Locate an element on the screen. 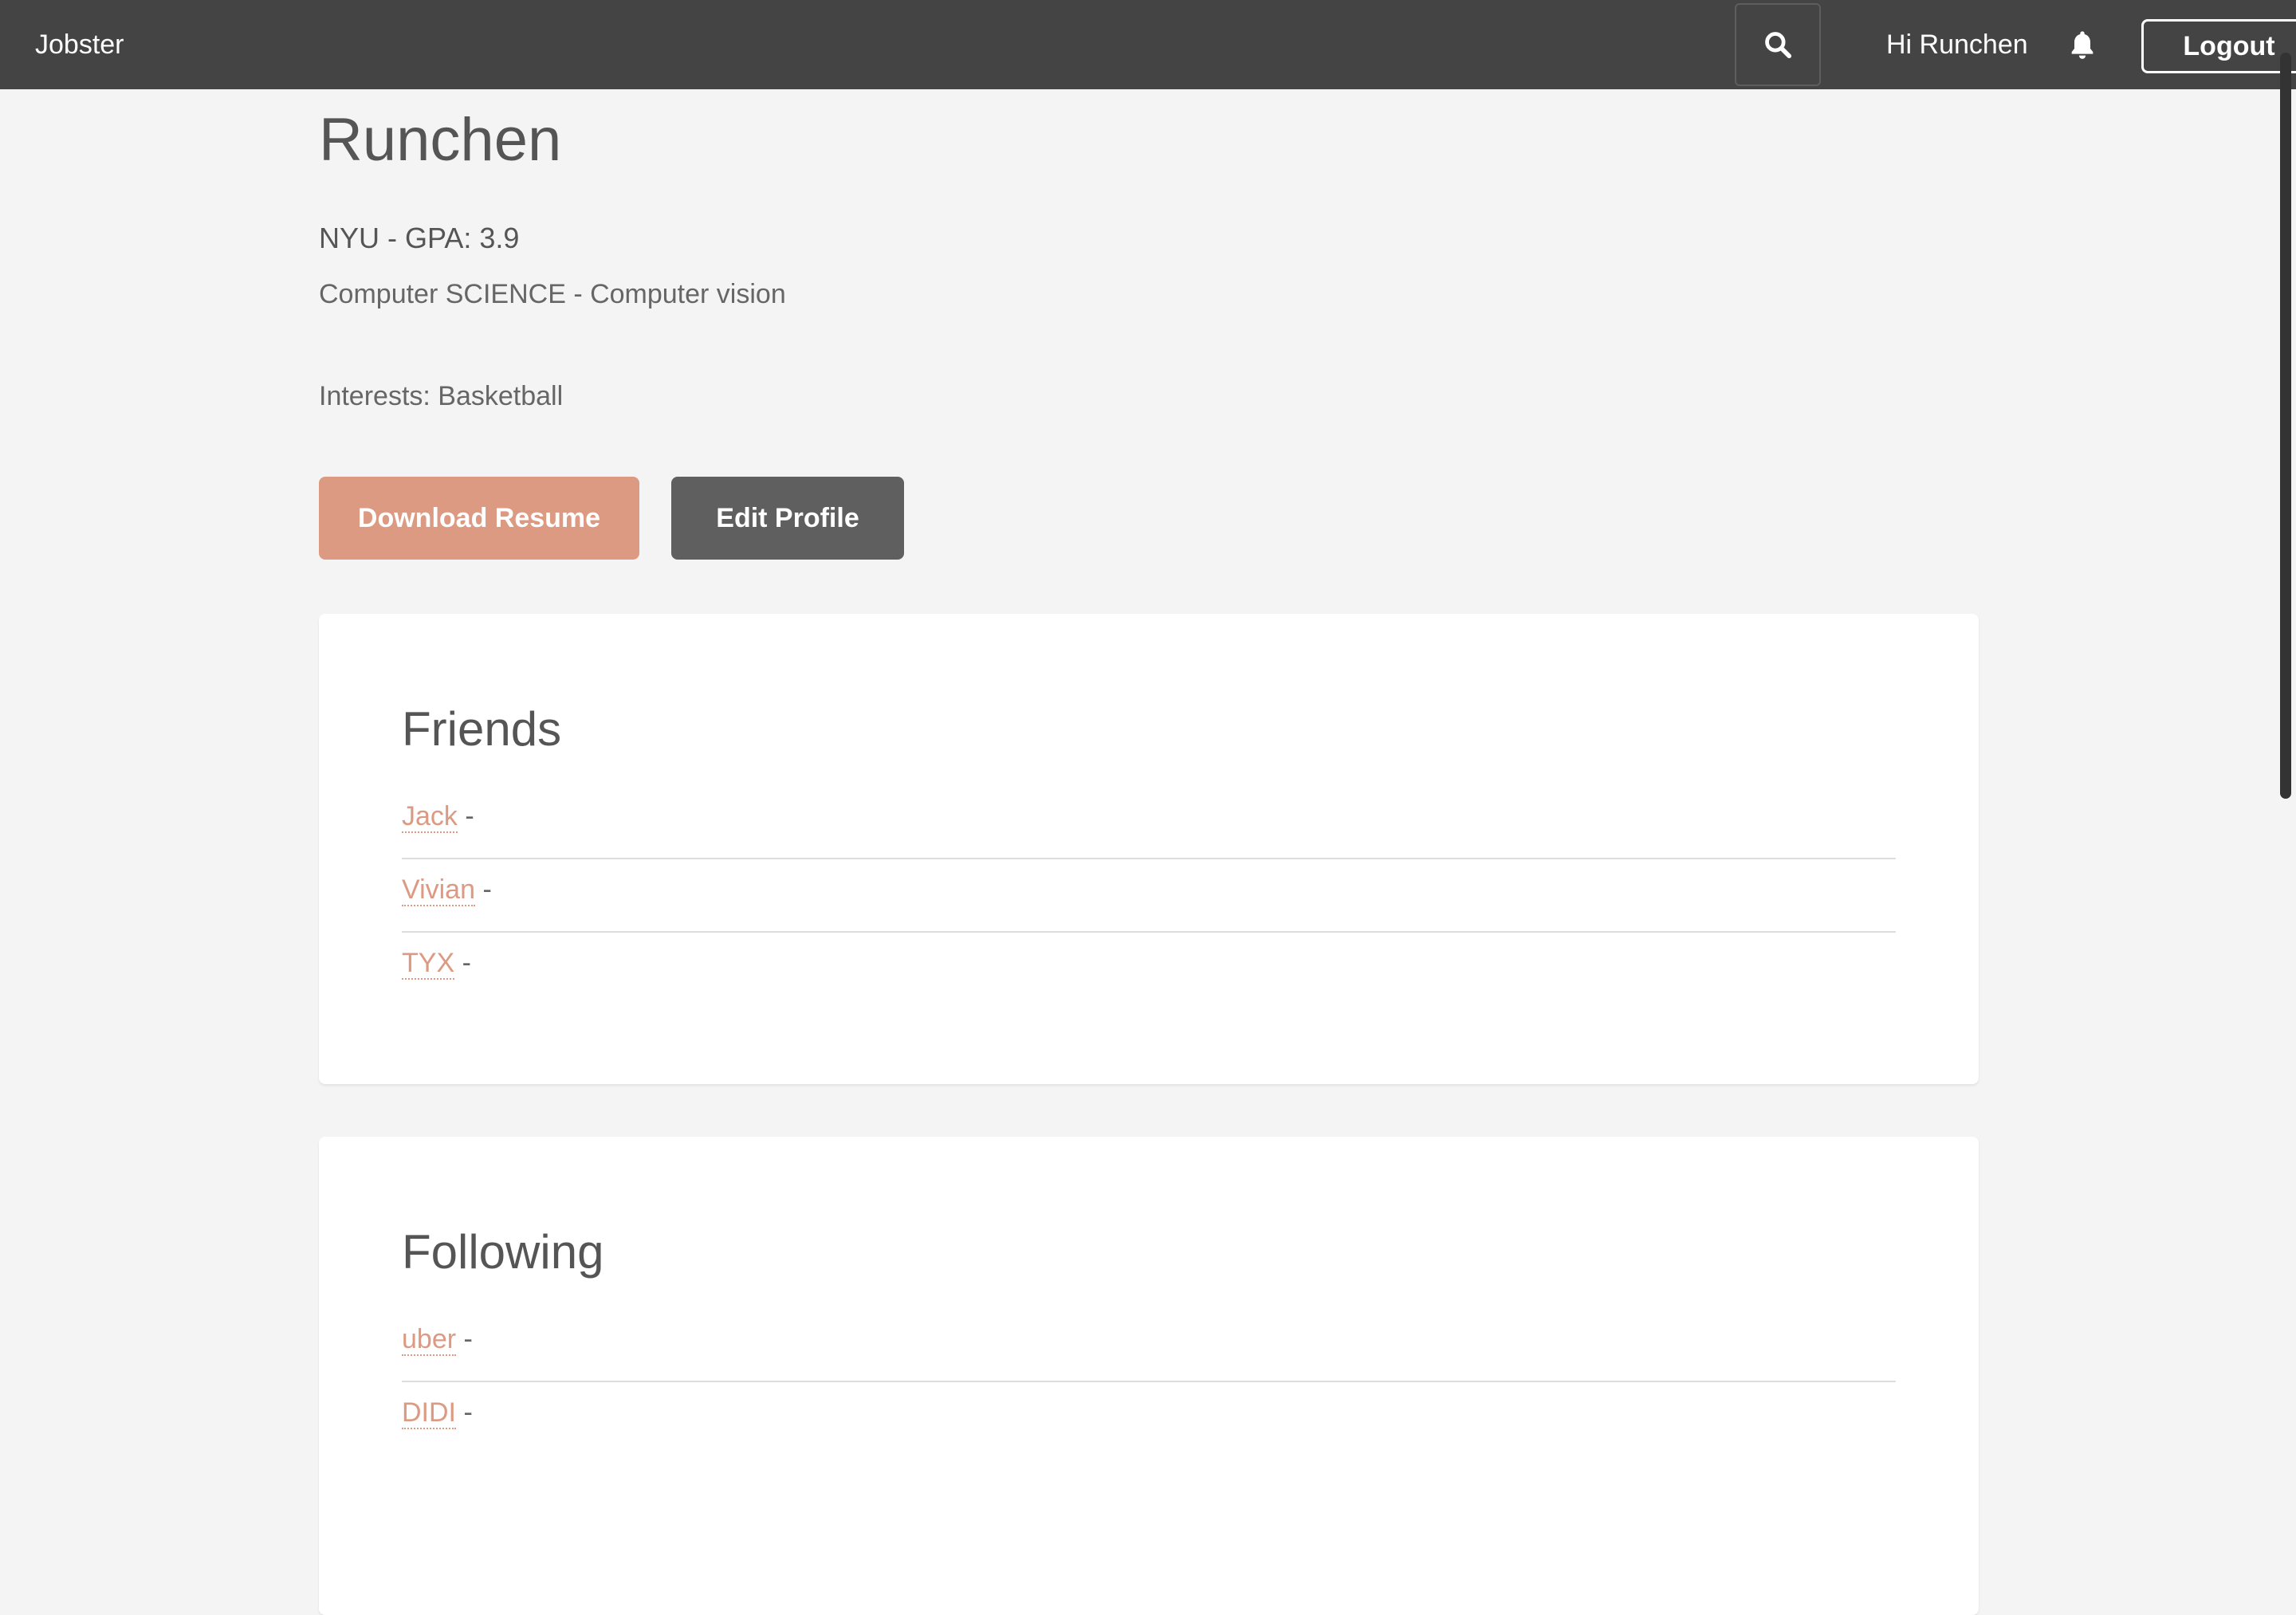  profile-name: Runchen is located at coordinates (440, 140).